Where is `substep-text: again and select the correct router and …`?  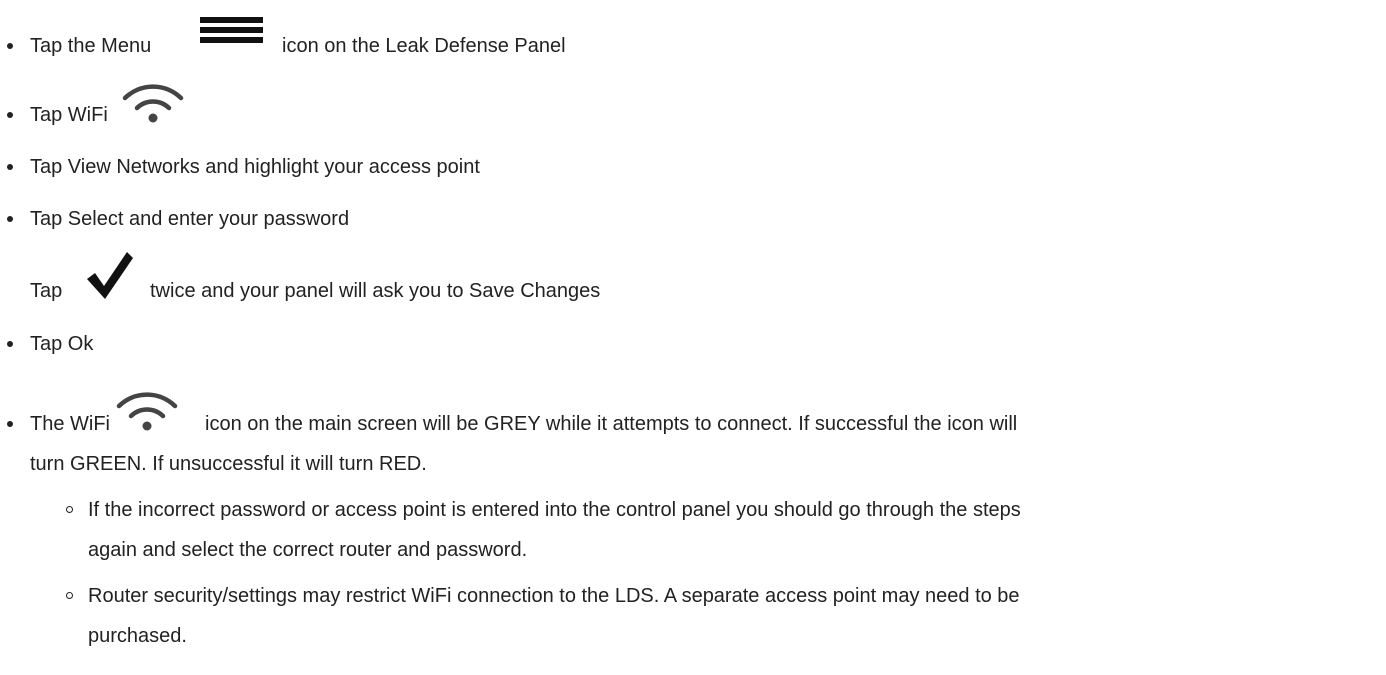
substep-text: again and select the correct router and … is located at coordinates (308, 550).